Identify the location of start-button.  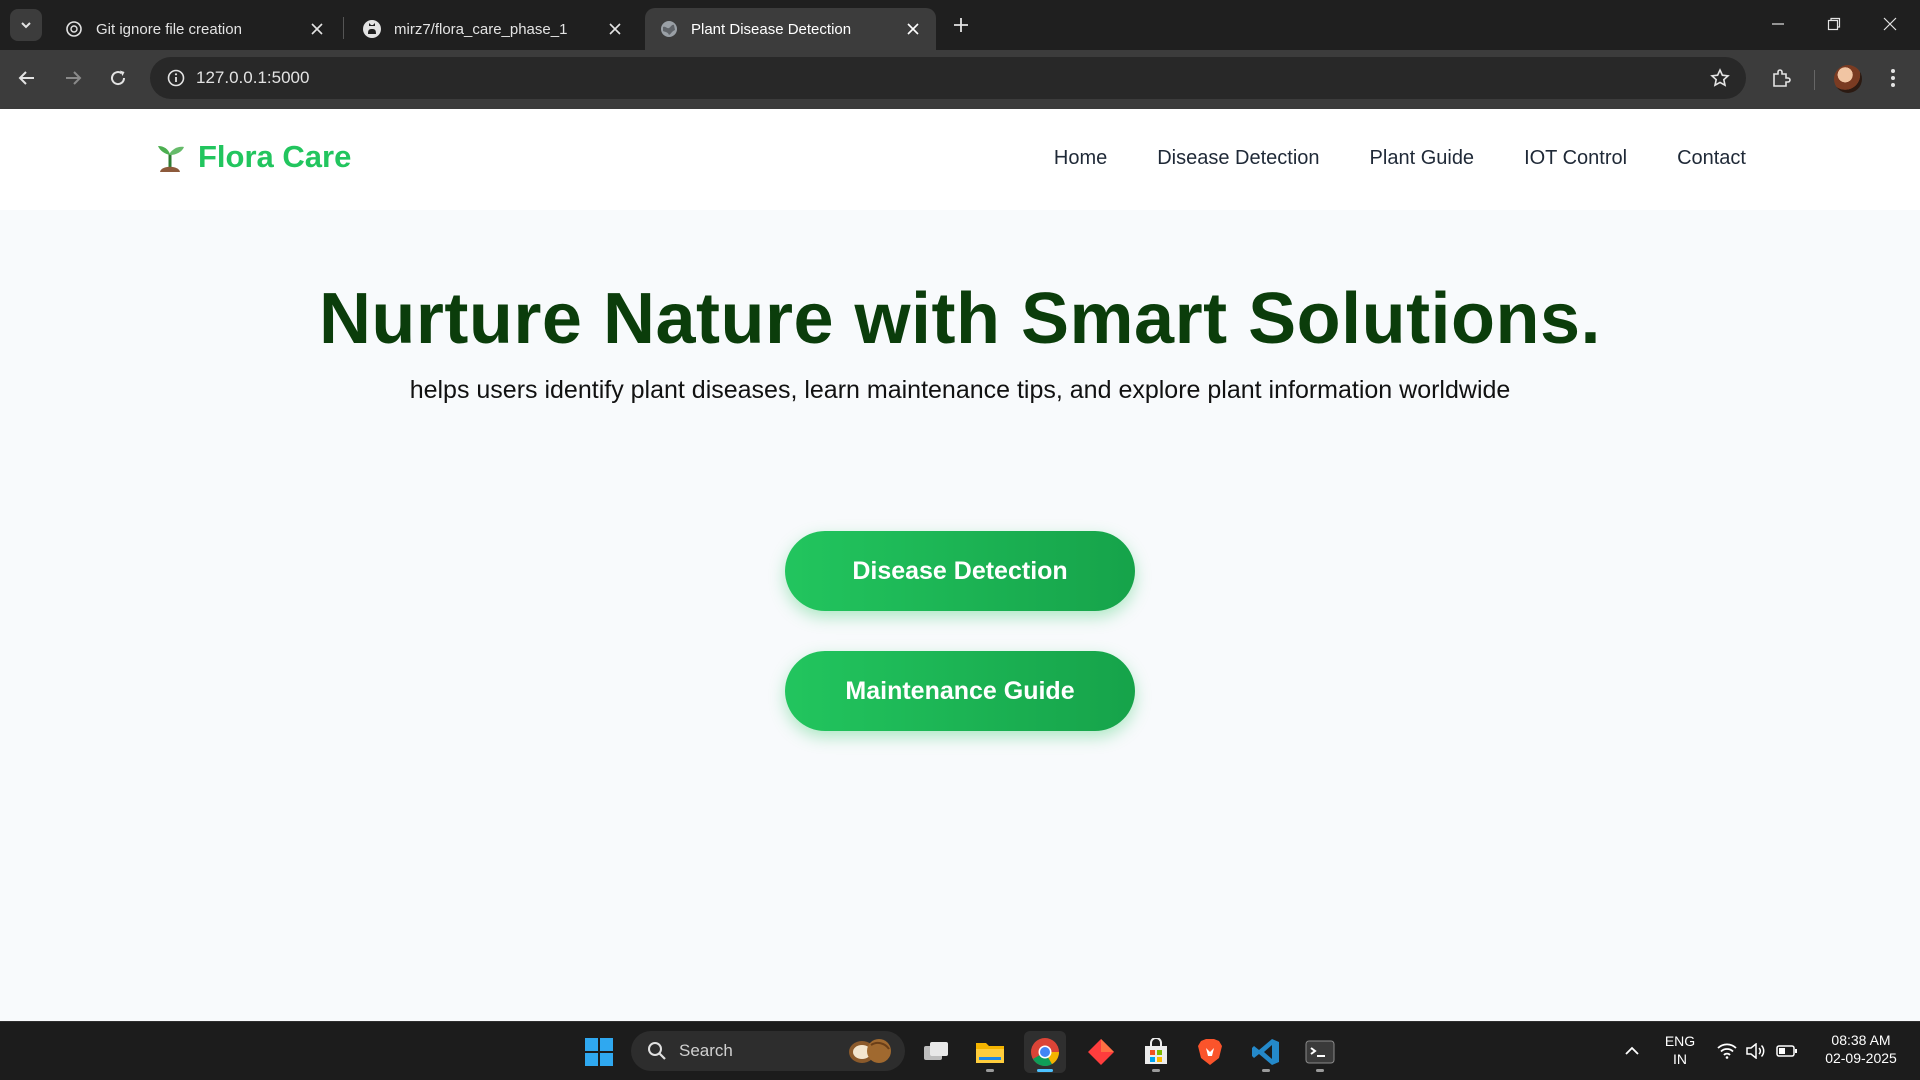
(599, 1052).